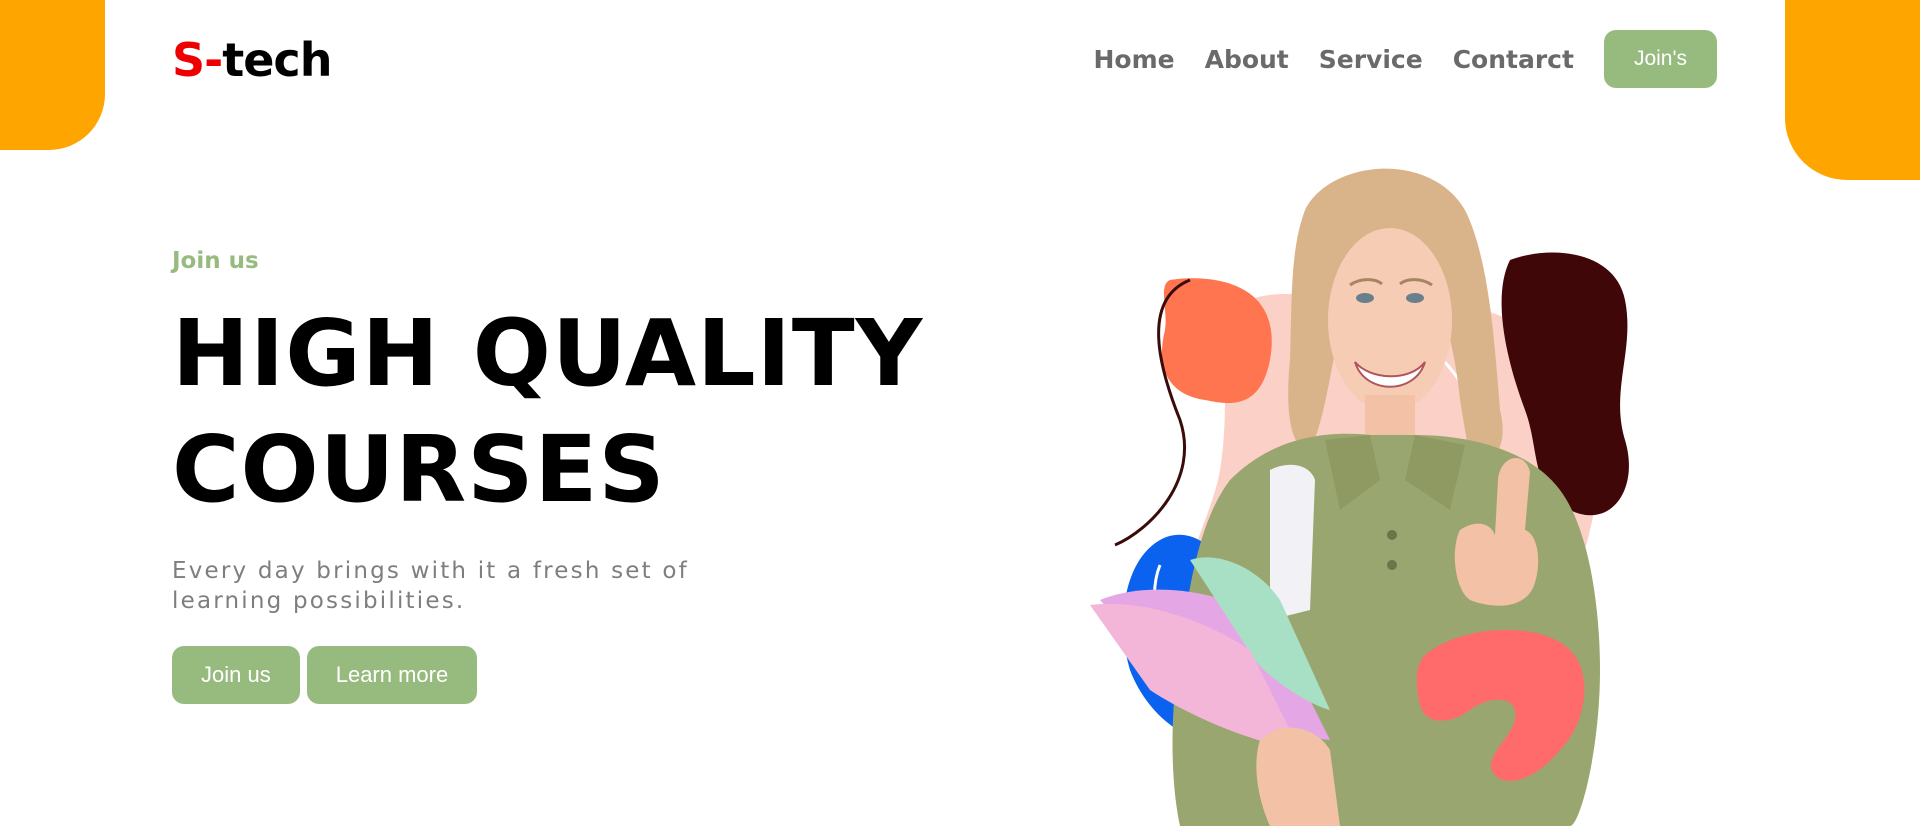 The image size is (1920, 826). I want to click on nav-link-about: About, so click(1247, 59).